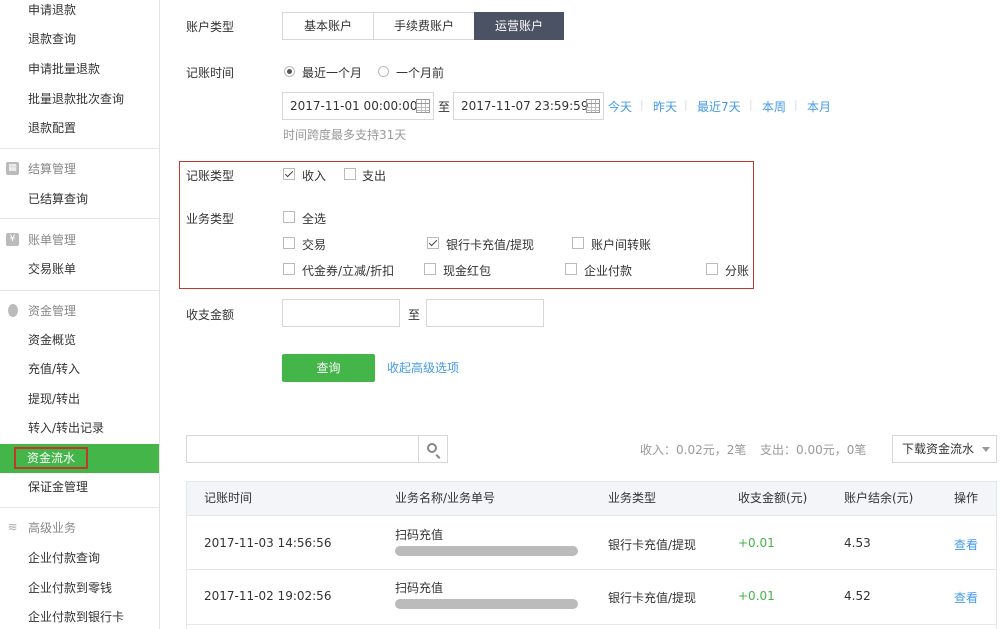 This screenshot has height=629, width=1000. What do you see at coordinates (210, 315) in the screenshot?
I see `amount-label: 收支金额` at bounding box center [210, 315].